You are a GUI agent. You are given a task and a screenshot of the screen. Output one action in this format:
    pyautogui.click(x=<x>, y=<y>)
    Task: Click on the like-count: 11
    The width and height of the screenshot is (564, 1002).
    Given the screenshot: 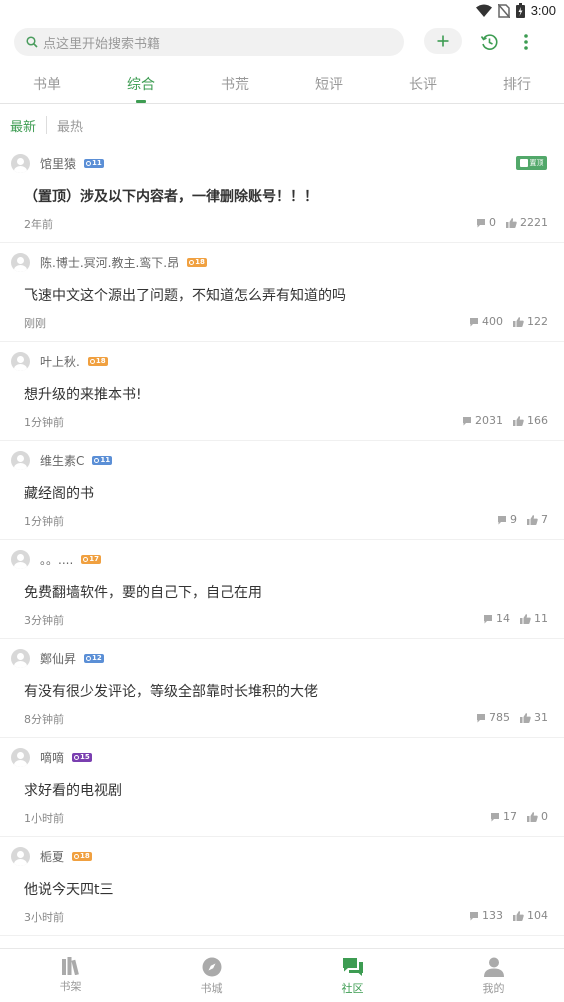 What is the action you would take?
    pyautogui.click(x=534, y=618)
    